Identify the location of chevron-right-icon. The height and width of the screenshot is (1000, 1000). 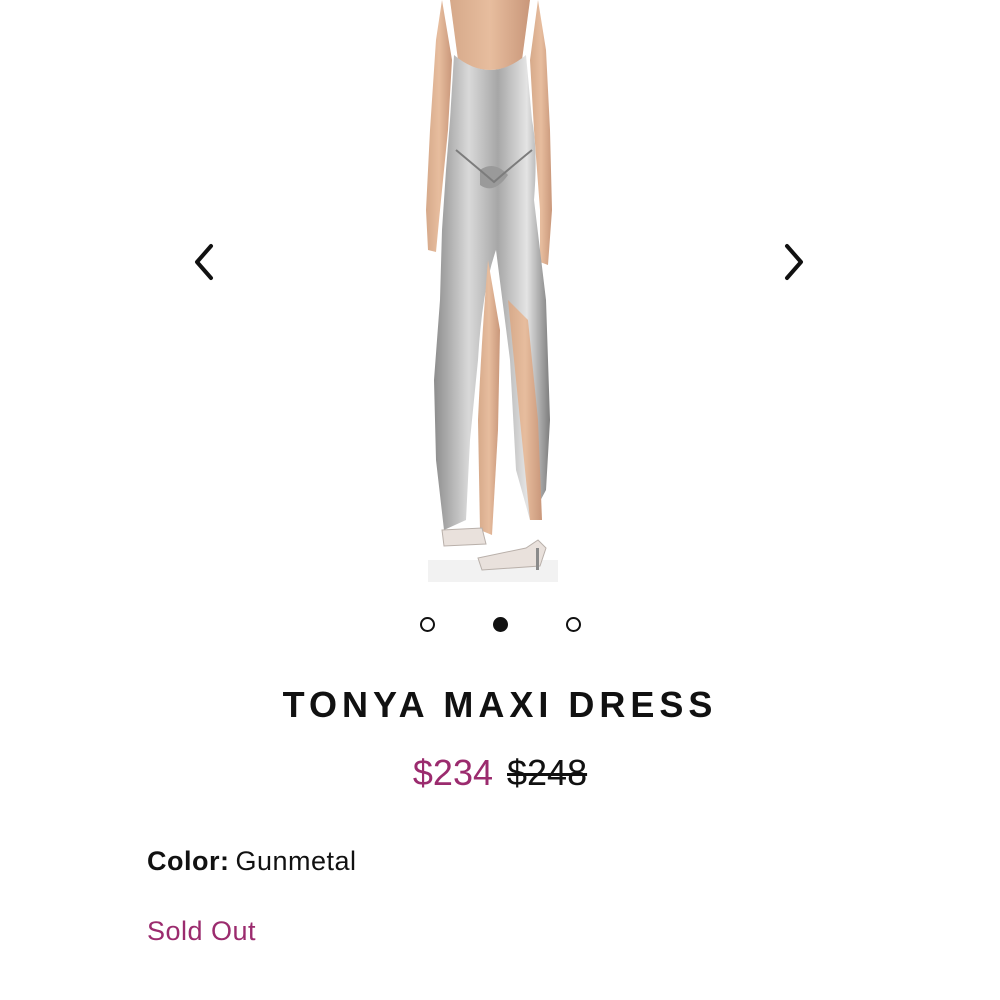
(794, 262).